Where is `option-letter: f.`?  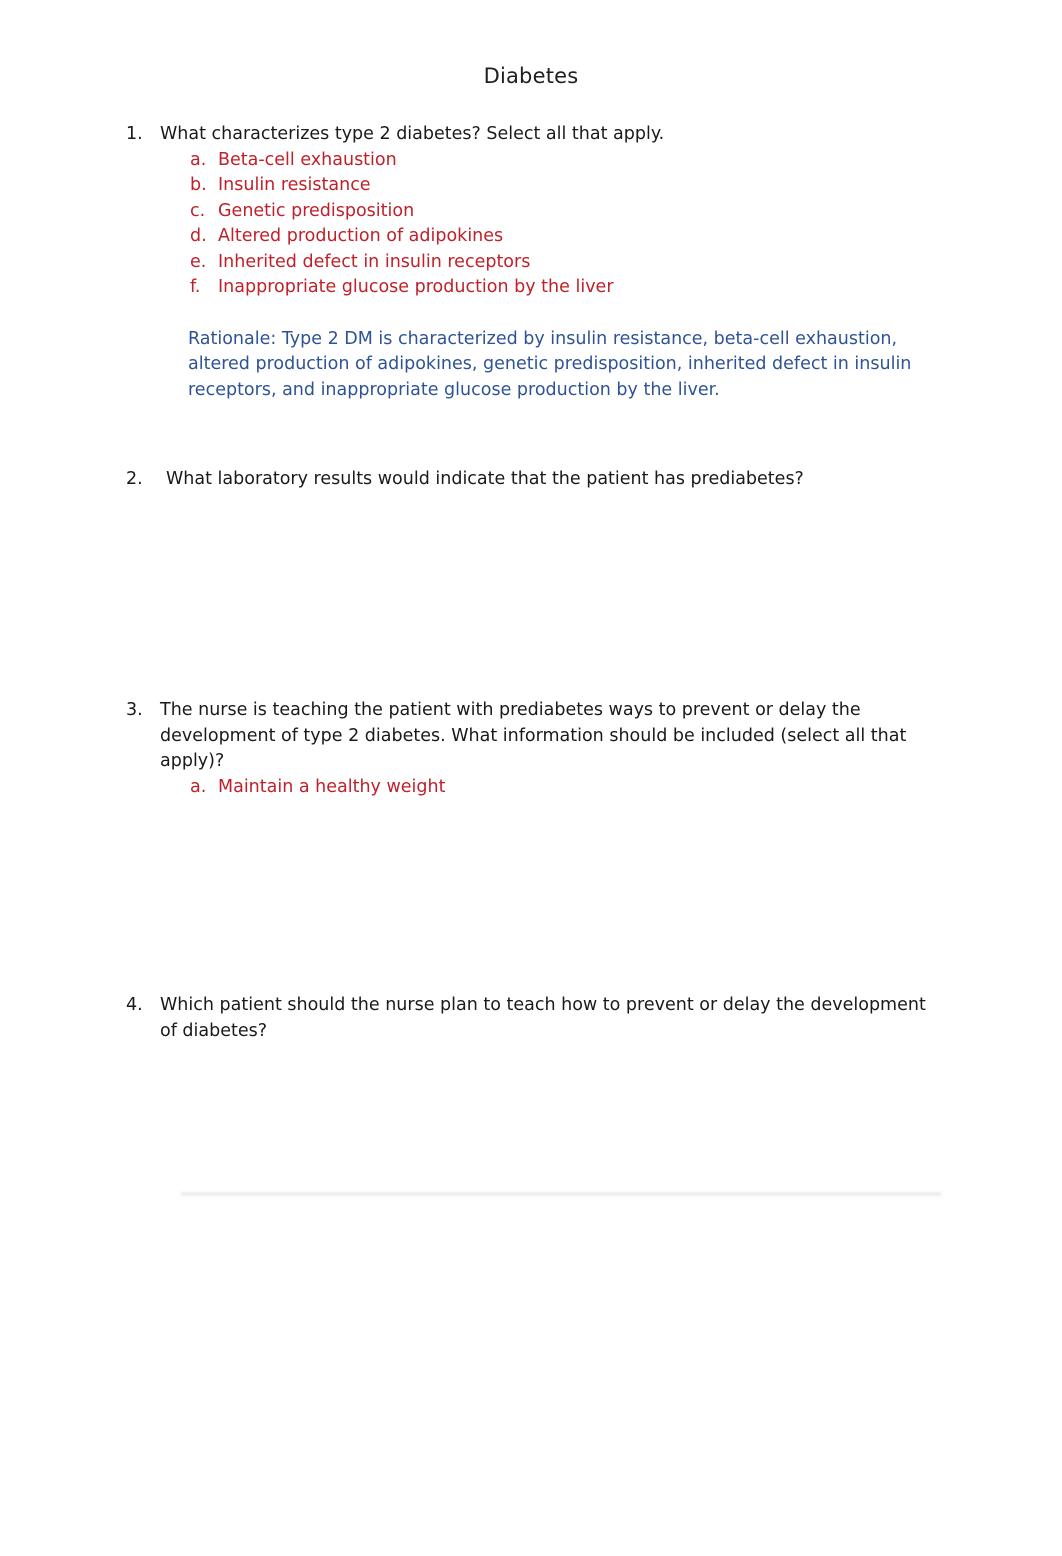 option-letter: f. is located at coordinates (195, 287).